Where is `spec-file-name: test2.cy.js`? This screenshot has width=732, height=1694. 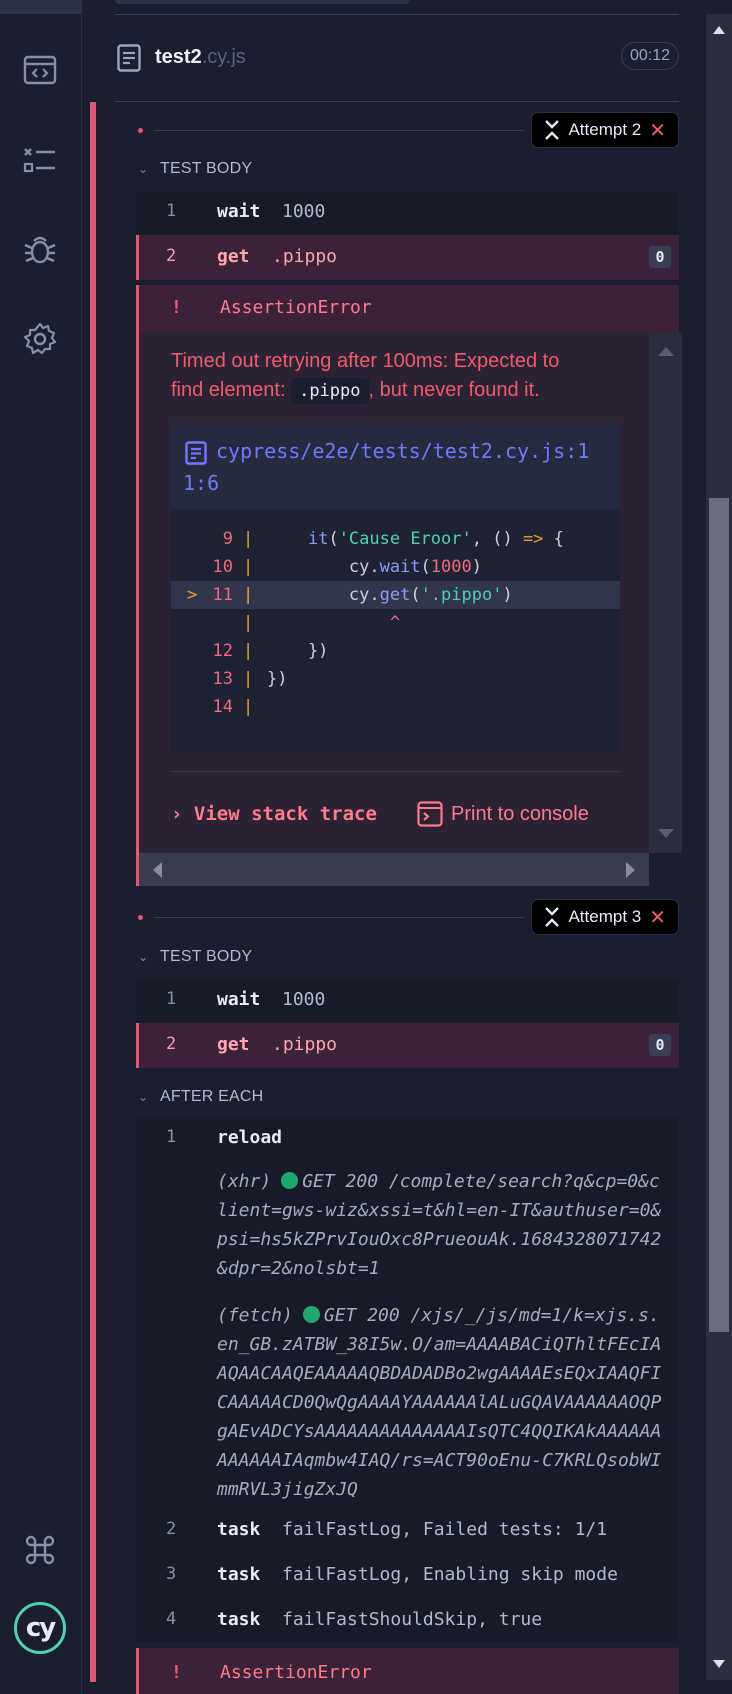
spec-file-name: test2.cy.js is located at coordinates (200, 57).